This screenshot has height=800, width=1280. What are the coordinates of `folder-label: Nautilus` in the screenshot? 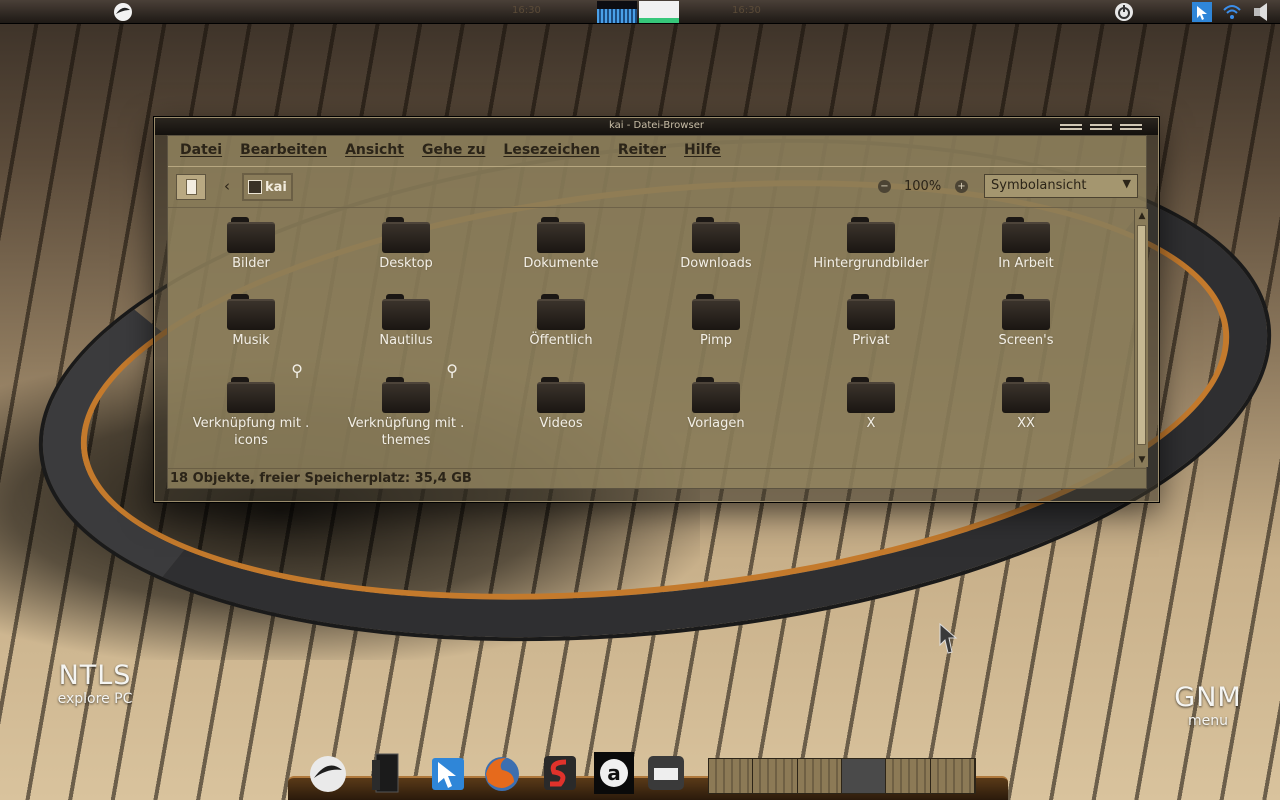 It's located at (406, 340).